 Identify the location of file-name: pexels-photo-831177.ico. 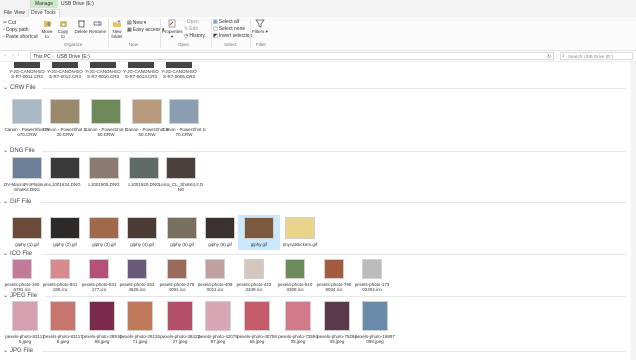
(99, 287).